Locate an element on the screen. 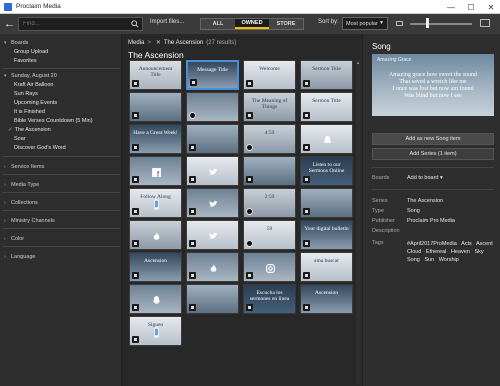 The image size is (500, 386). tag-link: Song is located at coordinates (413, 260).